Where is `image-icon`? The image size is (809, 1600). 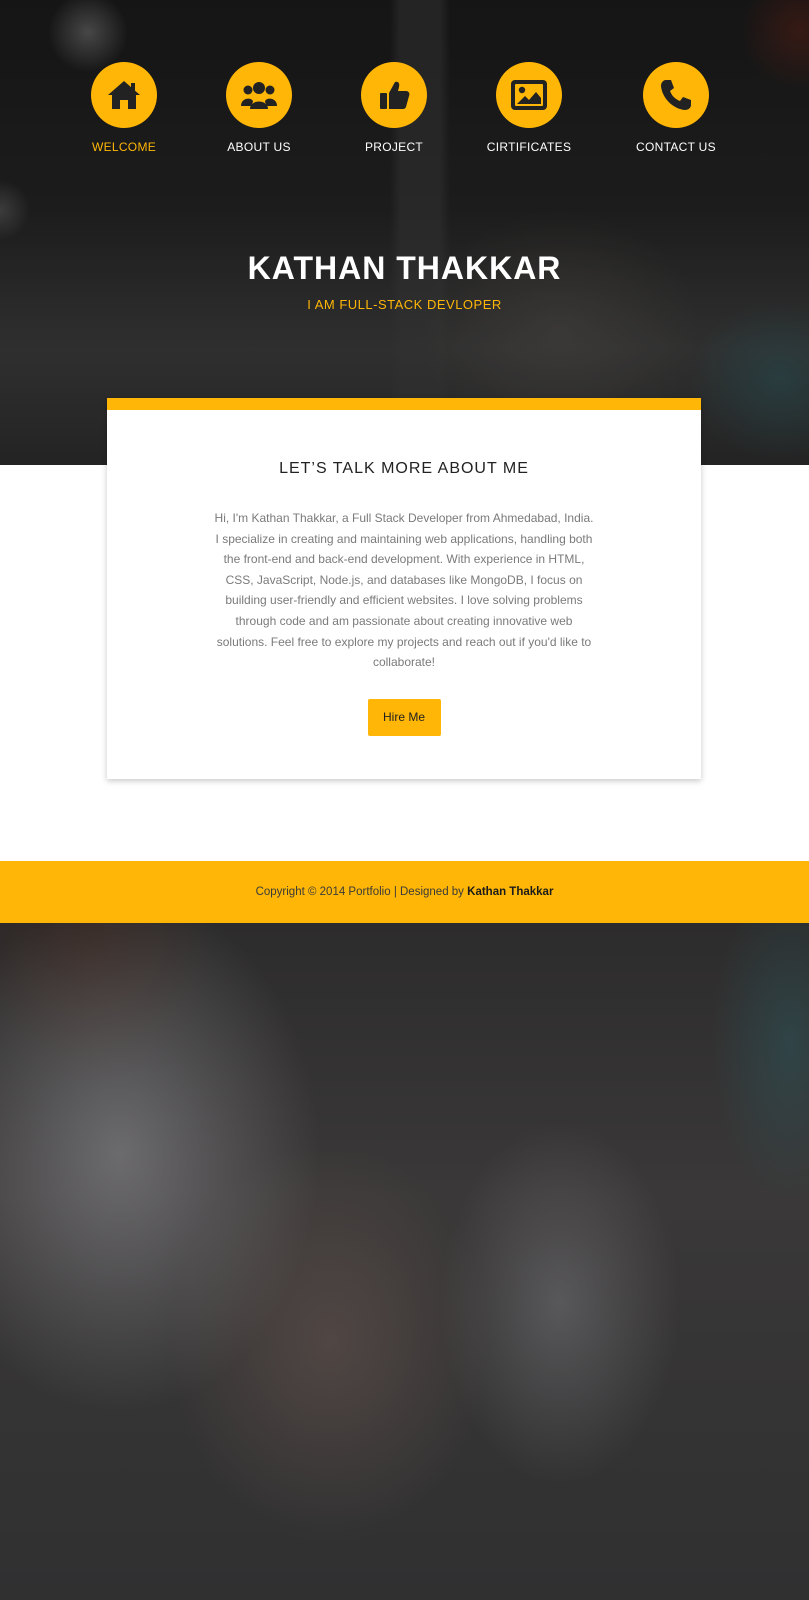 image-icon is located at coordinates (529, 95).